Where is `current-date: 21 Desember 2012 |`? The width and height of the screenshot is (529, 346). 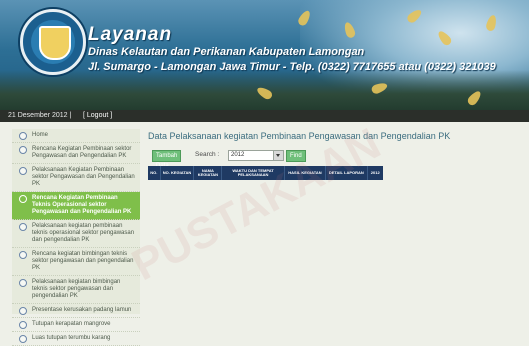 current-date: 21 Desember 2012 | is located at coordinates (40, 115).